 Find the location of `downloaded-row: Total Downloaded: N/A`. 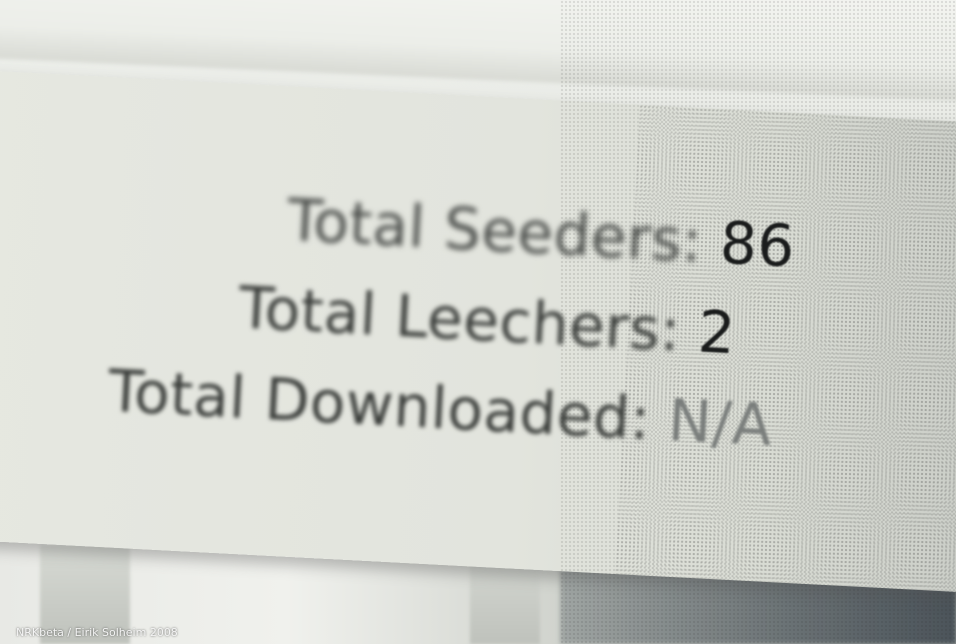

downloaded-row: Total Downloaded: N/A is located at coordinates (440, 408).